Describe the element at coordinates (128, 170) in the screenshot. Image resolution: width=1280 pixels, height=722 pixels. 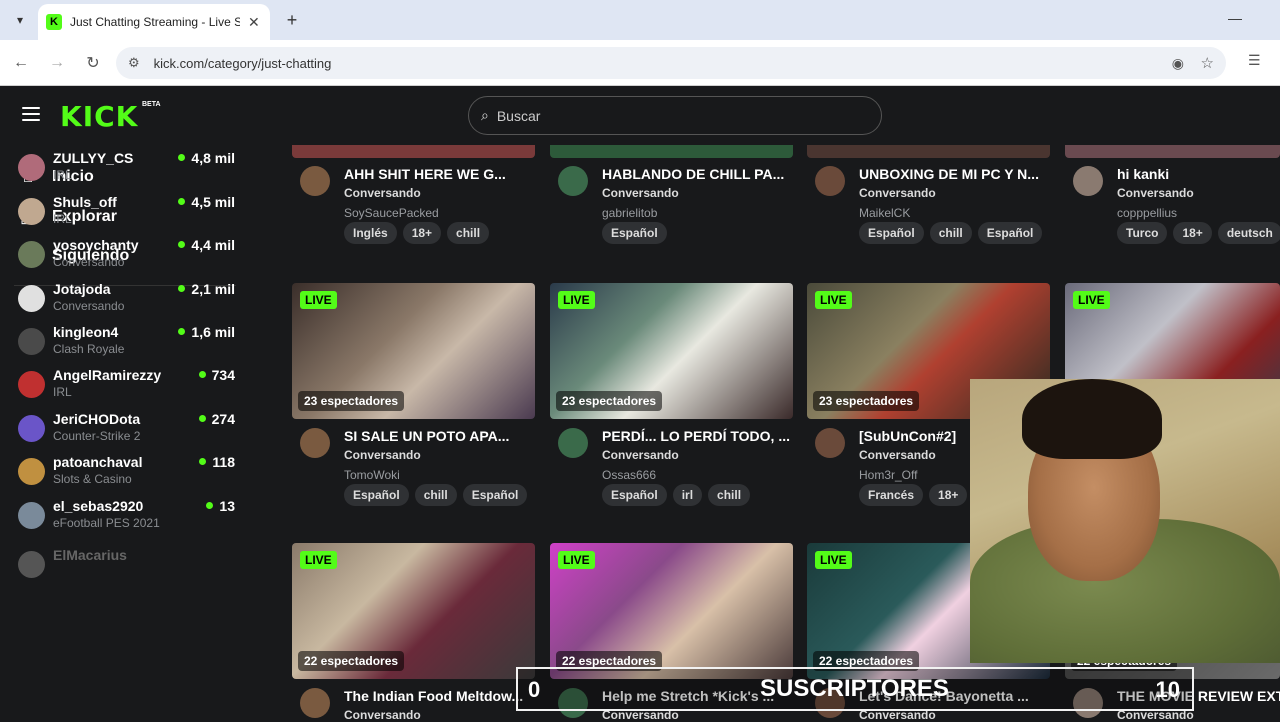
I see `sidebar-channel: ZULLYY_CS IRL 4,8 mil` at that location.